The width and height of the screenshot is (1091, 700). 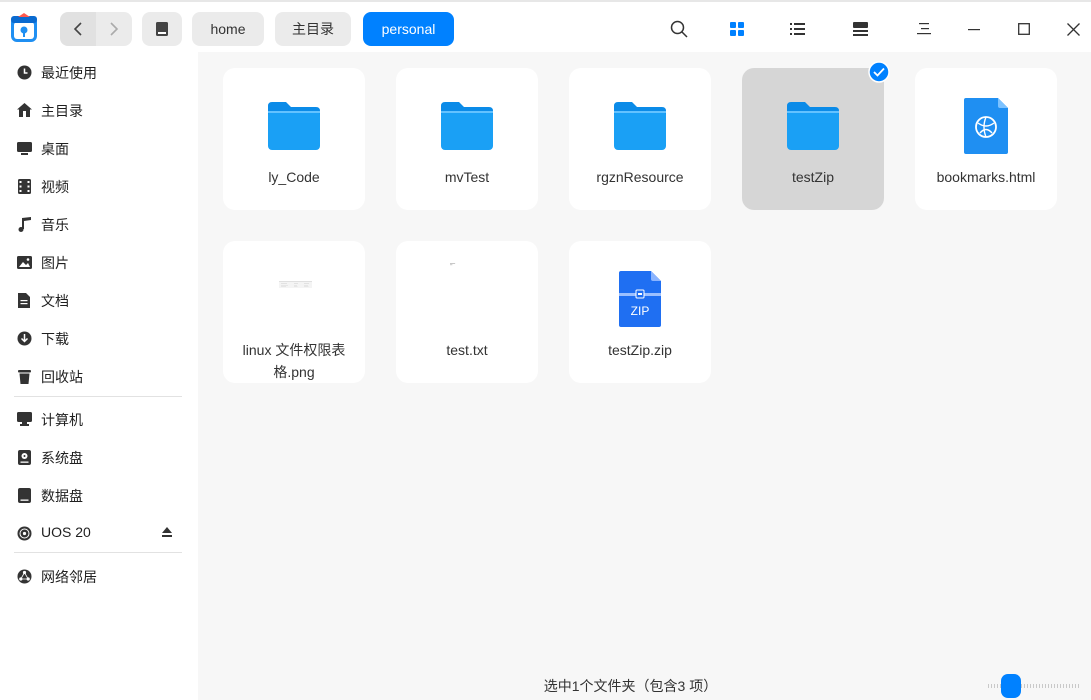 I want to click on file-item-testzip: testZip, so click(x=813, y=139).